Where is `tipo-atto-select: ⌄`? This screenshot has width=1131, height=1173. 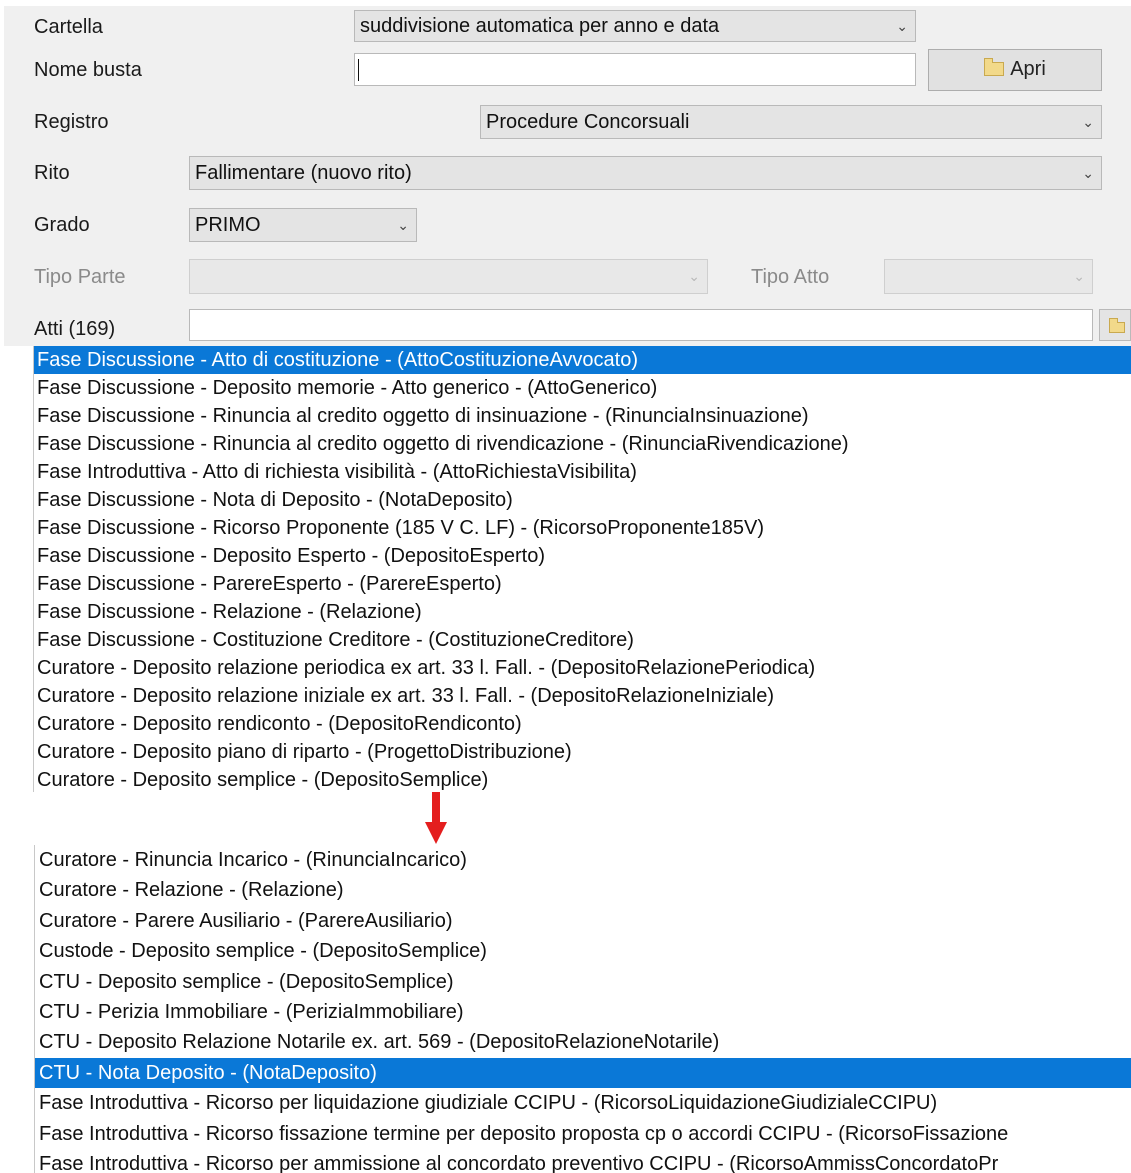 tipo-atto-select: ⌄ is located at coordinates (988, 276).